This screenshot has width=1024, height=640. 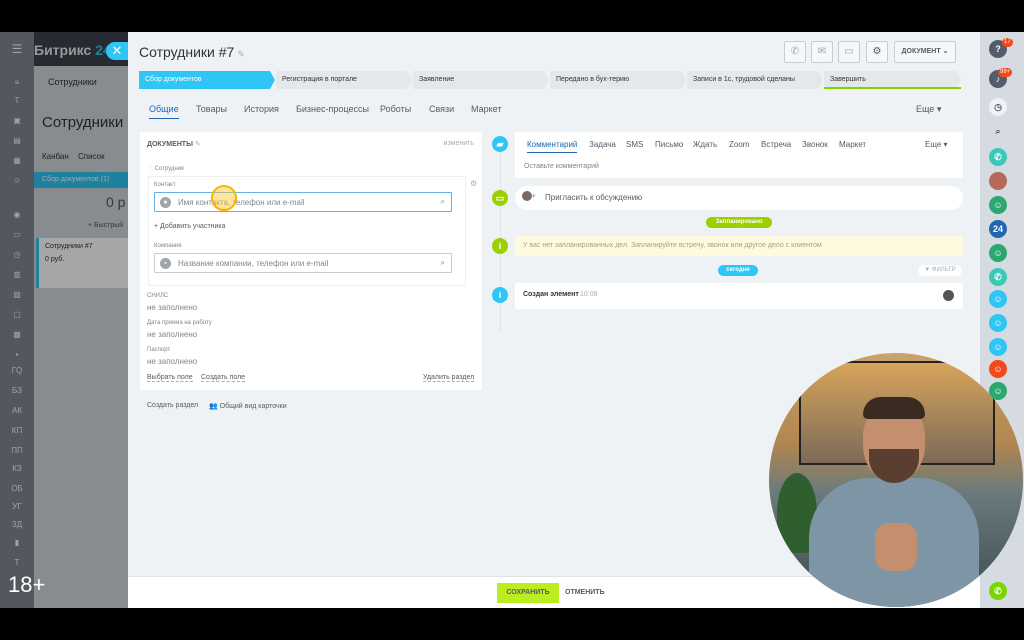 I want to click on close-icon: ✕, so click(x=117, y=50).